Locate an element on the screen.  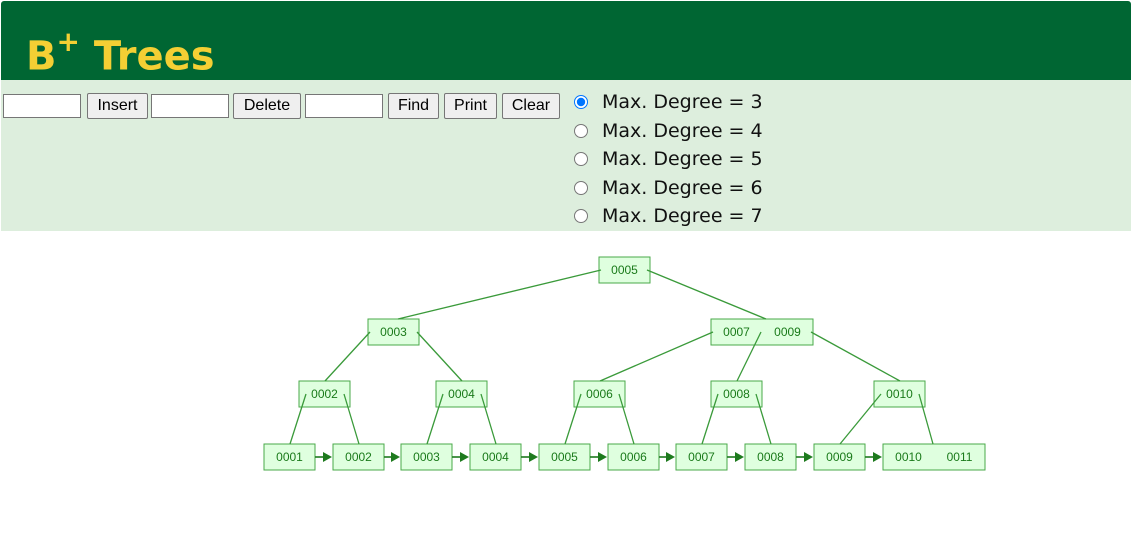
degree-option-6: Max. Degree = 6 is located at coordinates (668, 188).